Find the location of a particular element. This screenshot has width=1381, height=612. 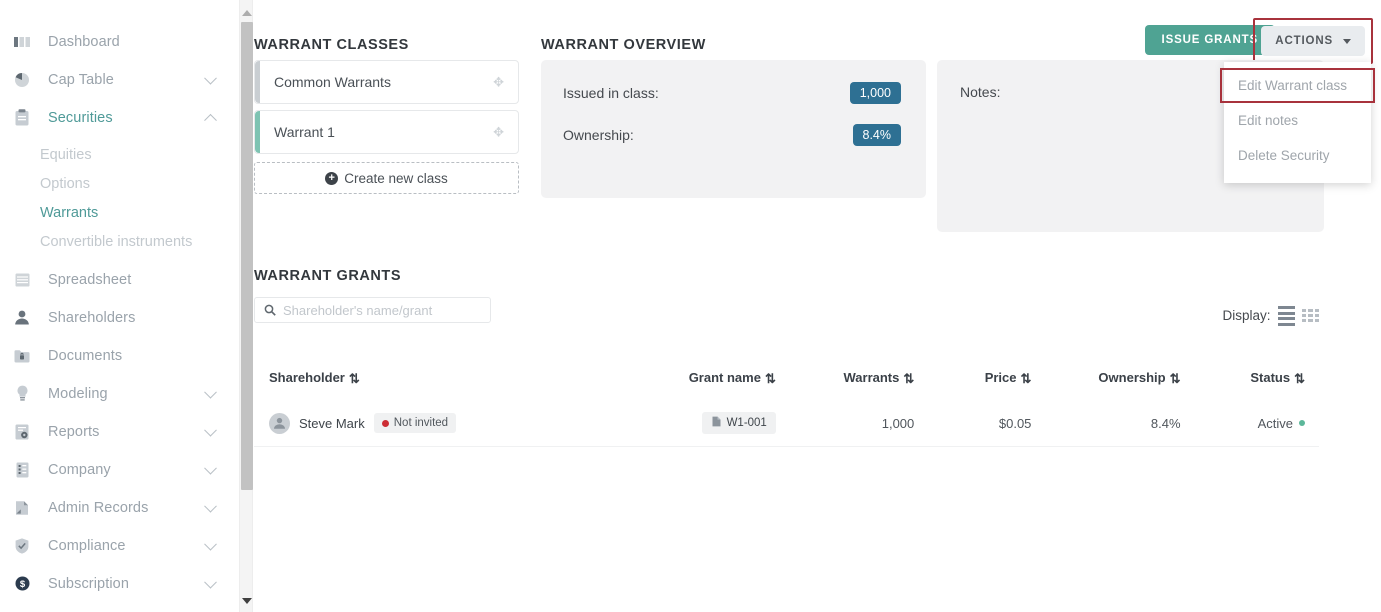

warrant-overview-title: WARRANT OVERVIEW is located at coordinates (623, 45).